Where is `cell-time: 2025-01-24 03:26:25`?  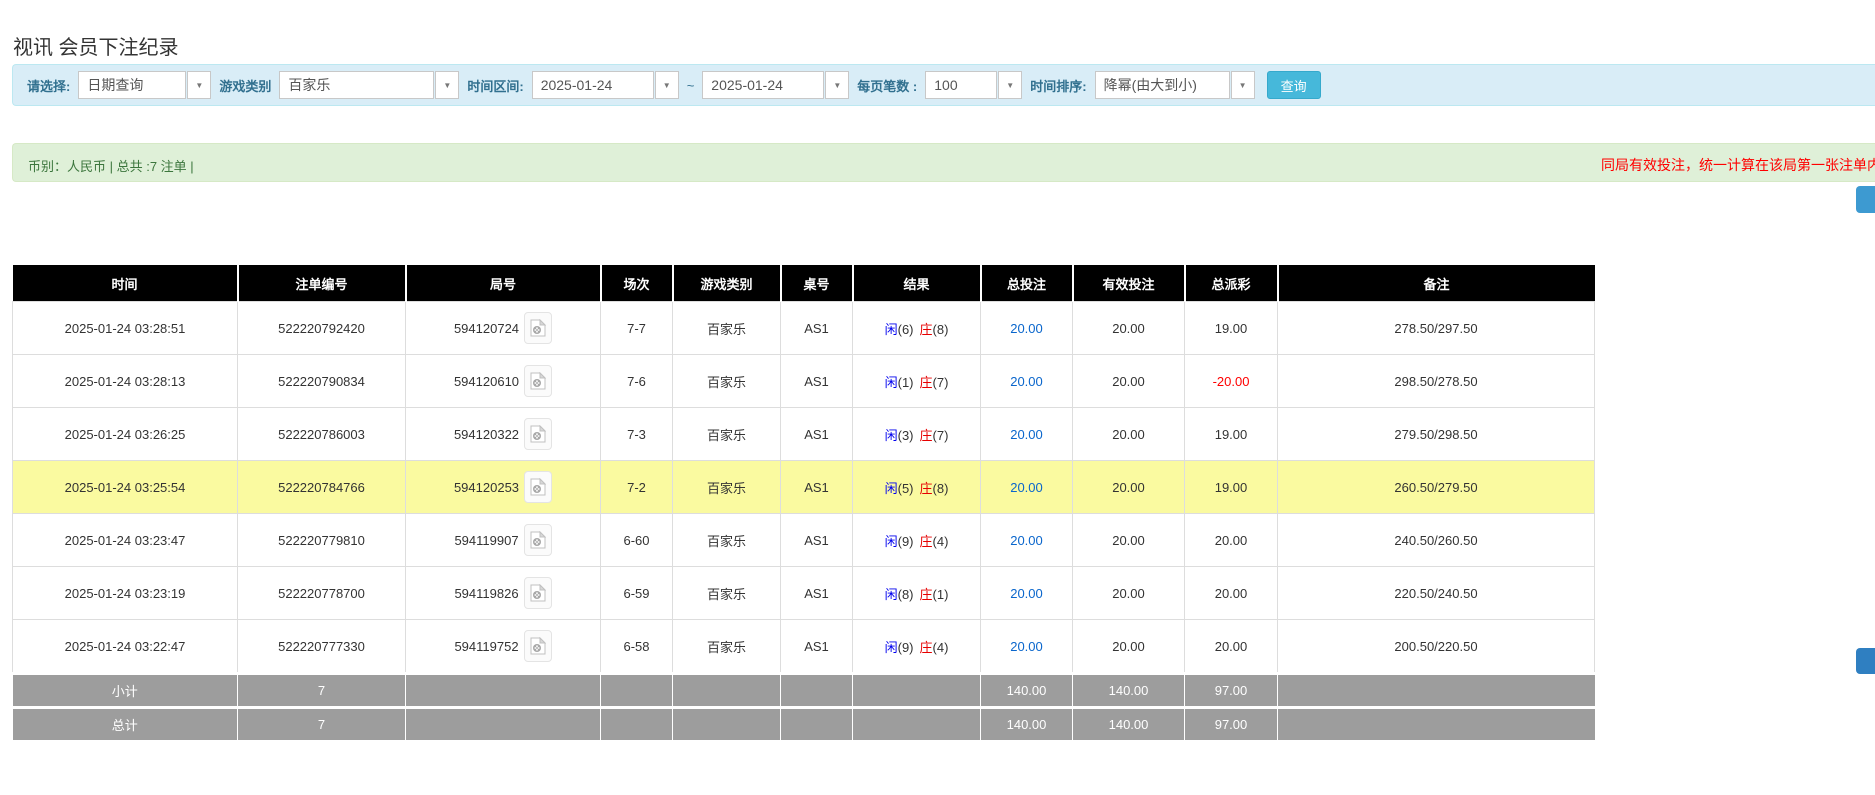 cell-time: 2025-01-24 03:26:25 is located at coordinates (125, 434).